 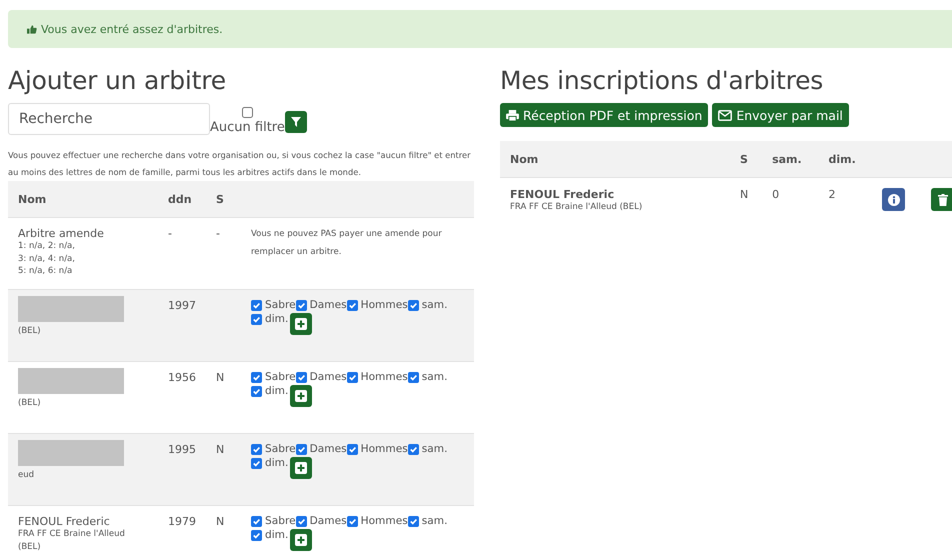 I want to click on birth-year: 1956, so click(x=182, y=377).